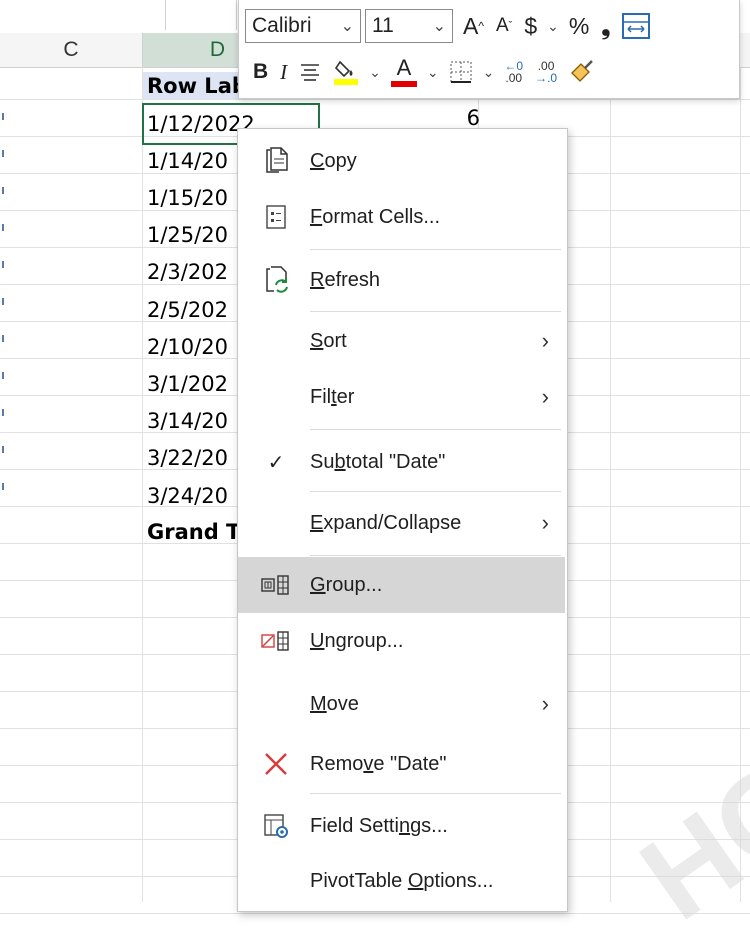 The height and width of the screenshot is (947, 750). I want to click on checkmark-icon: ✓, so click(276, 462).